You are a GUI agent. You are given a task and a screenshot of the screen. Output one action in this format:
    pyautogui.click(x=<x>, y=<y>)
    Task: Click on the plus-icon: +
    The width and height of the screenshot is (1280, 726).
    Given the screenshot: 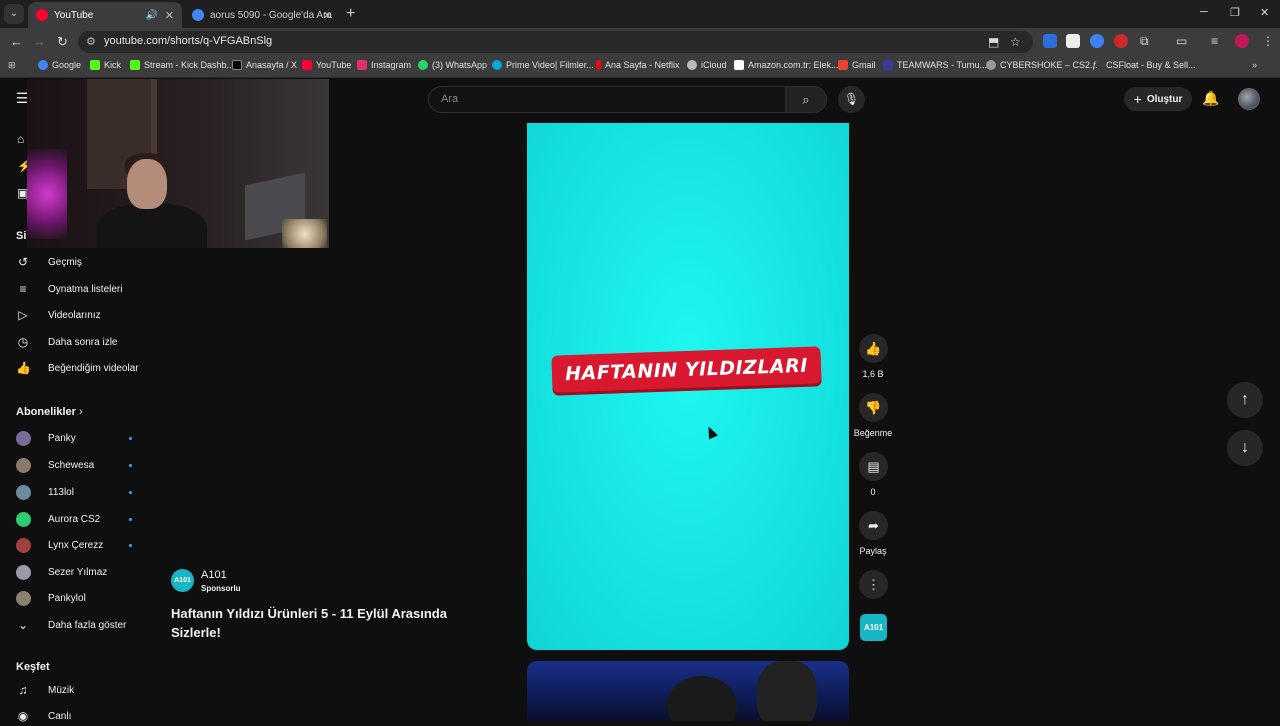 What is the action you would take?
    pyautogui.click(x=1137, y=99)
    